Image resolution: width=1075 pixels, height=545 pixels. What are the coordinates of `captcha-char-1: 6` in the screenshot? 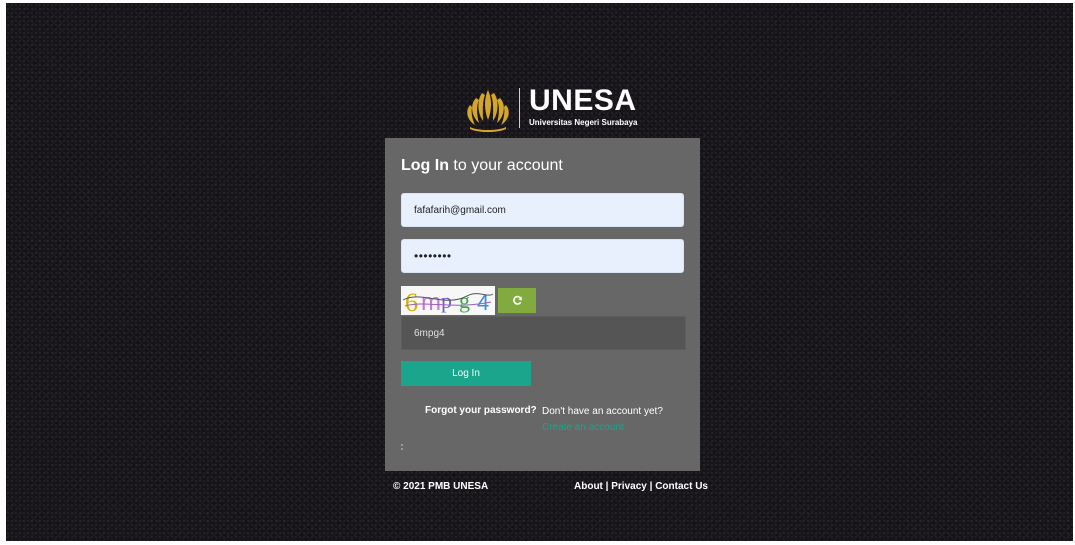 It's located at (411, 301).